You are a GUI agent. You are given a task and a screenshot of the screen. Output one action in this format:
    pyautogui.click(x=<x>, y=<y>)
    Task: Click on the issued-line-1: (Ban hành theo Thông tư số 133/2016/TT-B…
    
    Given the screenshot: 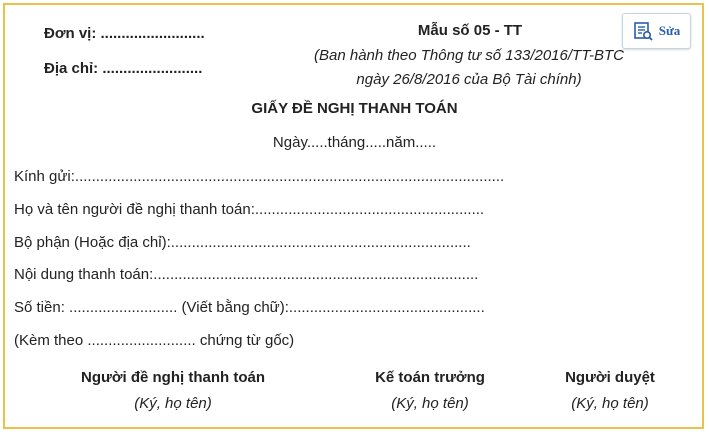 What is the action you would take?
    pyautogui.click(x=469, y=55)
    